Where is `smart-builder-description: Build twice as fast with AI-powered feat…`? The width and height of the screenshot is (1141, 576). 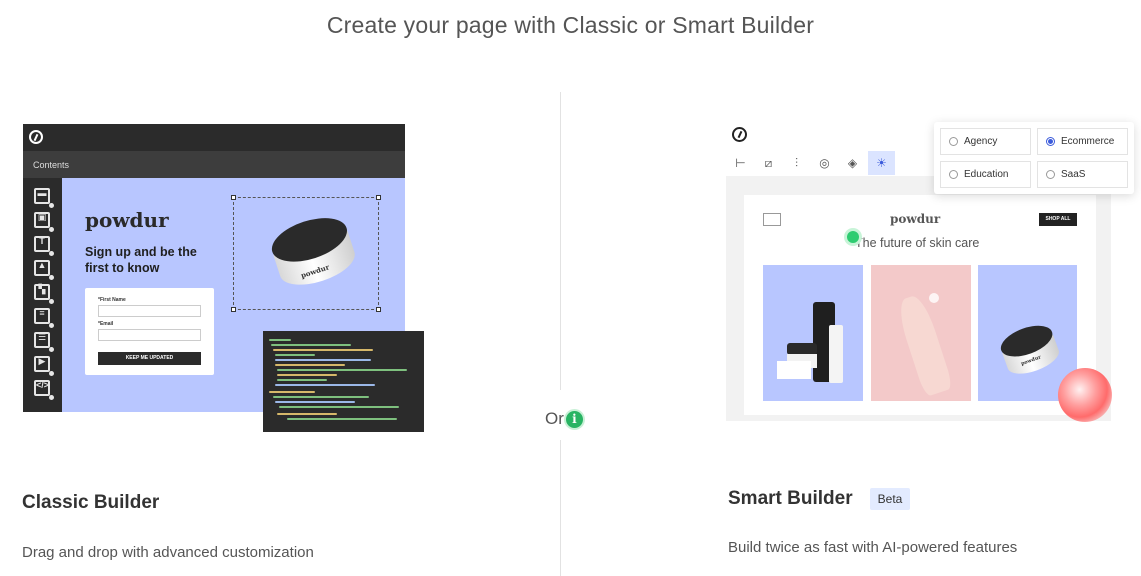
smart-builder-description: Build twice as fast with AI-powered feat… is located at coordinates (873, 547).